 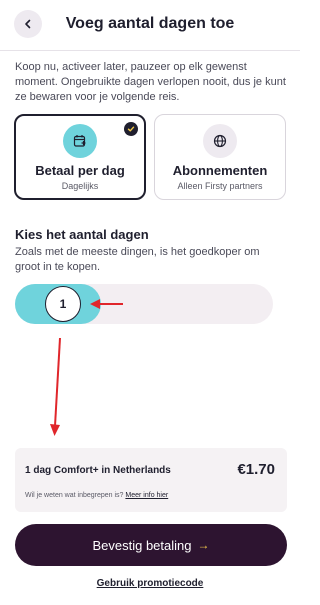 I want to click on globe-icon, so click(x=220, y=141).